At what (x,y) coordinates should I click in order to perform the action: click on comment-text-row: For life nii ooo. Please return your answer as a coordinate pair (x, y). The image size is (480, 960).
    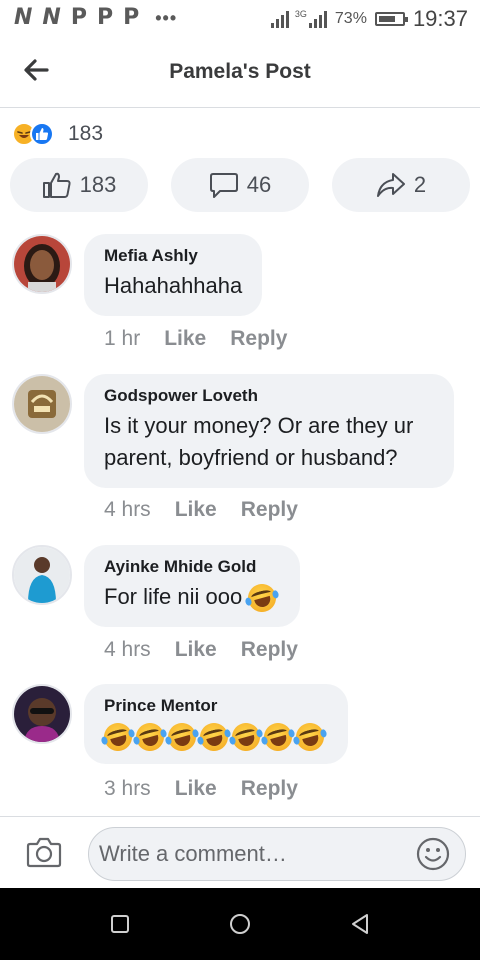
    Looking at the image, I should click on (192, 598).